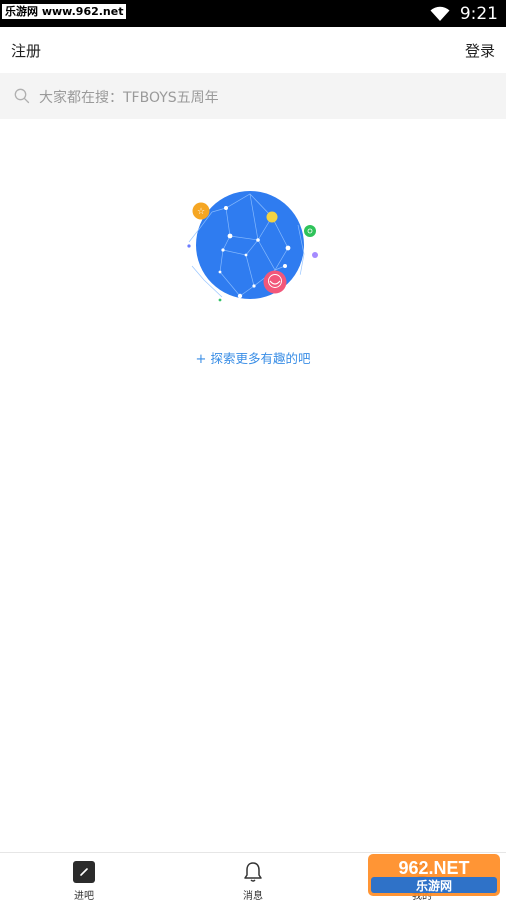 This screenshot has height=900, width=506. Describe the element at coordinates (26, 50) in the screenshot. I see `register-link: 注册` at that location.